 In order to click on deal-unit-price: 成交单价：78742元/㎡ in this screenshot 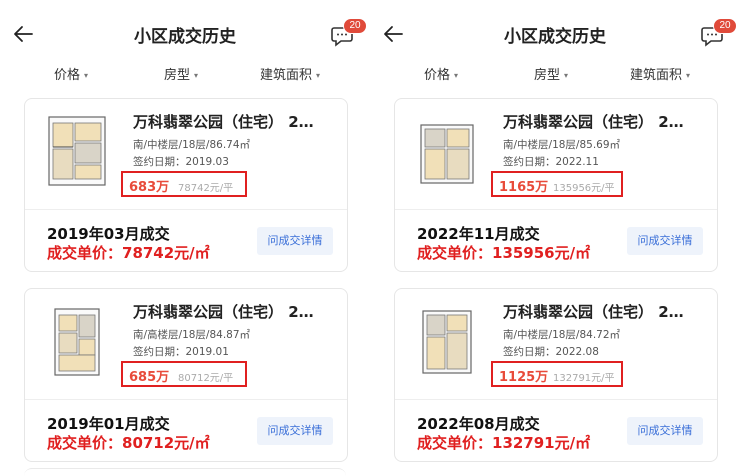, I will do `click(128, 253)`.